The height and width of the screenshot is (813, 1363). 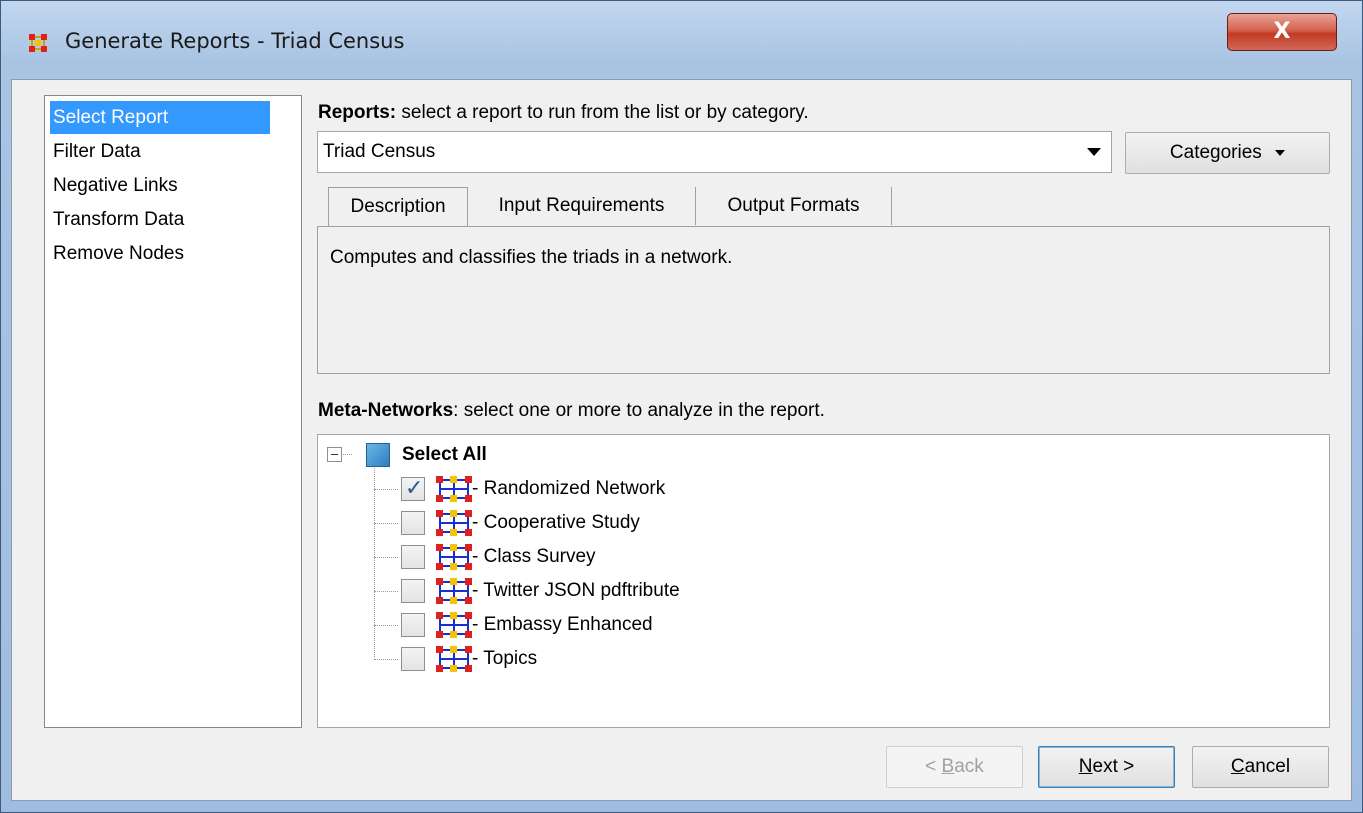 I want to click on tree-item-randomized-network: ✓ - Randomized Network, so click(x=614, y=492).